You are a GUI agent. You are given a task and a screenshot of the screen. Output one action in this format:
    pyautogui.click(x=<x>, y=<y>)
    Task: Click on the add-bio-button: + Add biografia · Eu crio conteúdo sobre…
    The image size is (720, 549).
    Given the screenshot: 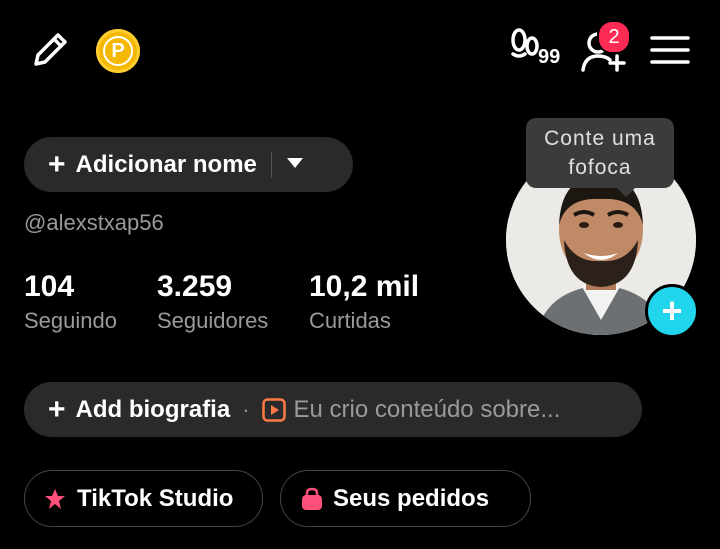 What is the action you would take?
    pyautogui.click(x=333, y=409)
    